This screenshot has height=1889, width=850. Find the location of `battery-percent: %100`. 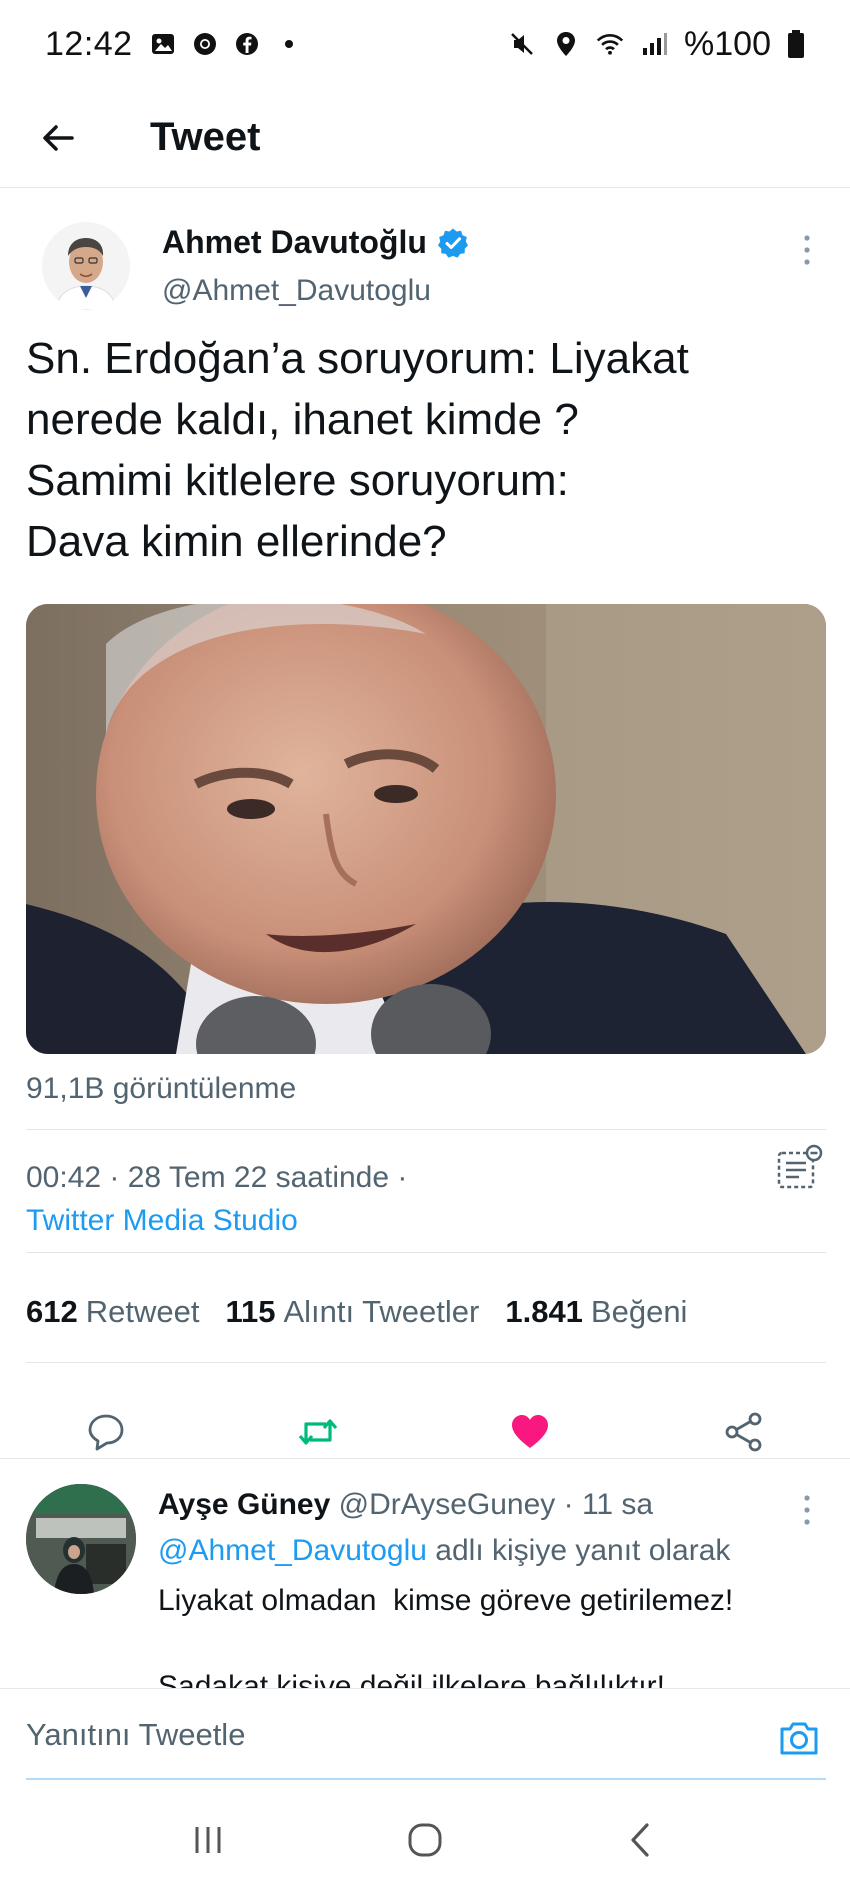

battery-percent: %100 is located at coordinates (727, 43).